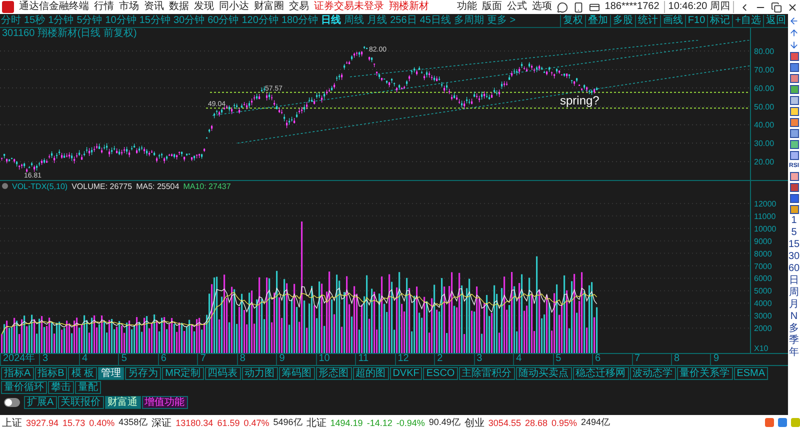 This screenshot has height=430, width=800. Describe the element at coordinates (189, 20) in the screenshot. I see `period-tab: 30分钟` at that location.